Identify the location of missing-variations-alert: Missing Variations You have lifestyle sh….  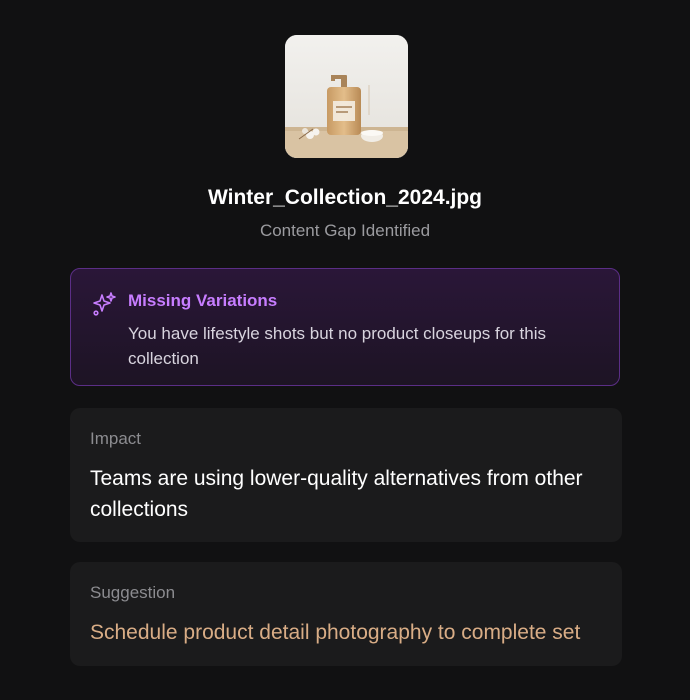
(345, 327).